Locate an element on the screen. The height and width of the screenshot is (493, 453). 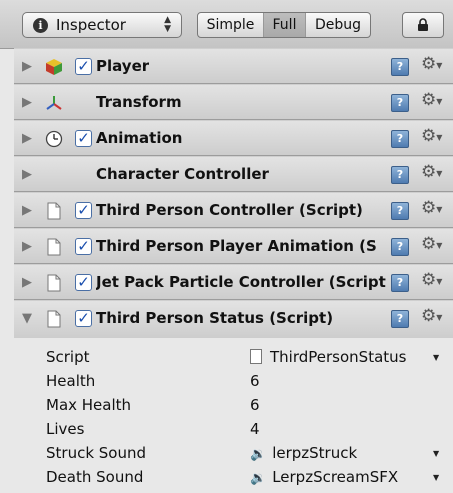
property-death-sound: Death Sound 🔉 LerpzScreamSFX ▼ is located at coordinates (226, 477).